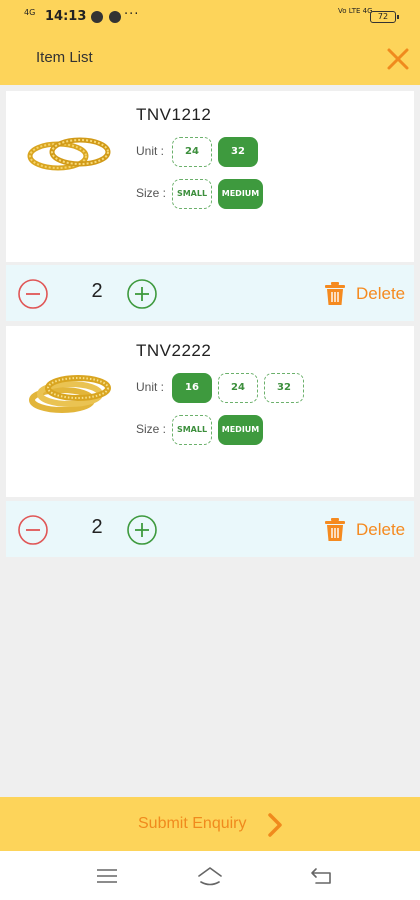  What do you see at coordinates (355, 11) in the screenshot?
I see `signal-indicator: Vo LTE 4G` at bounding box center [355, 11].